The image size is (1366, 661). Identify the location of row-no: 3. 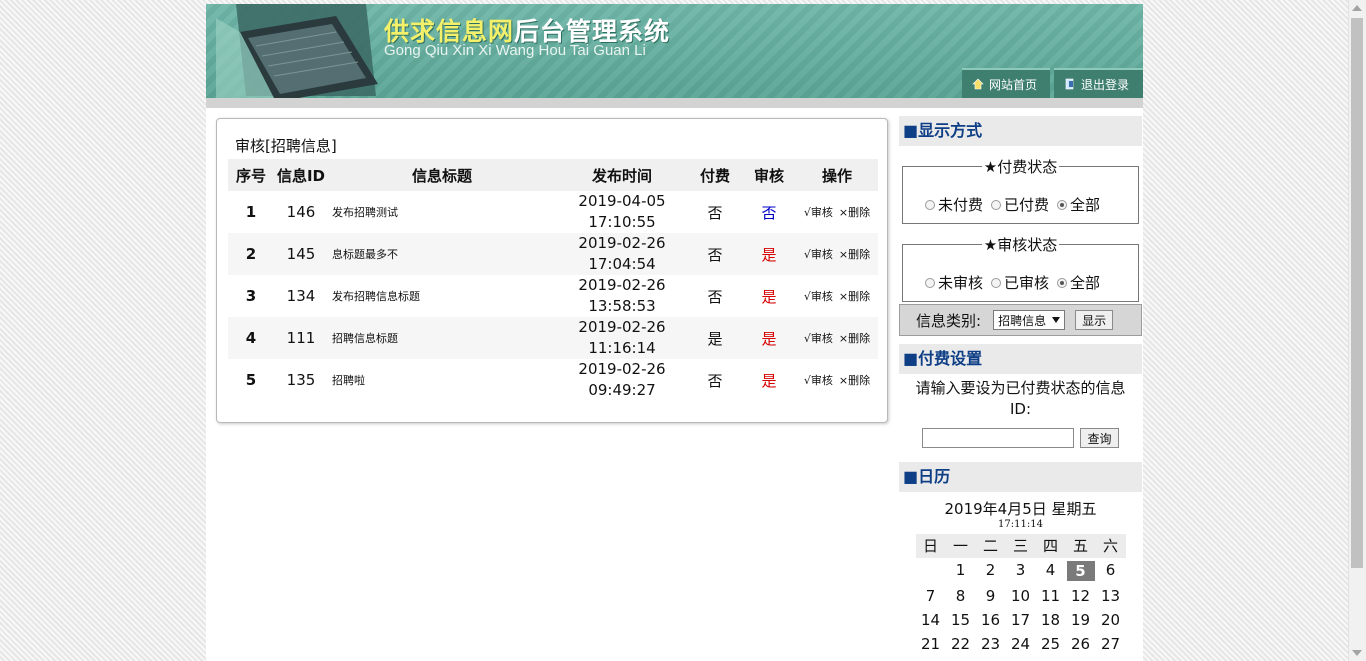
(251, 296).